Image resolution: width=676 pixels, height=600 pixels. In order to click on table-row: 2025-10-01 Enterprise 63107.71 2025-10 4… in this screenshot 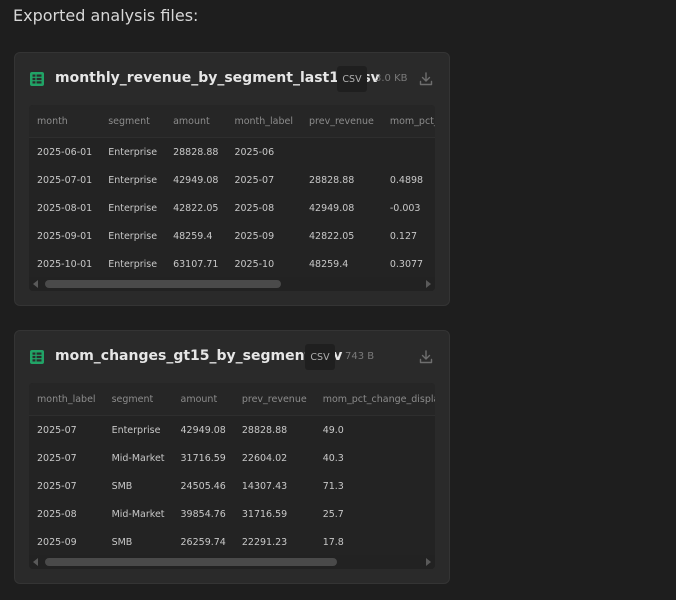, I will do `click(232, 264)`.